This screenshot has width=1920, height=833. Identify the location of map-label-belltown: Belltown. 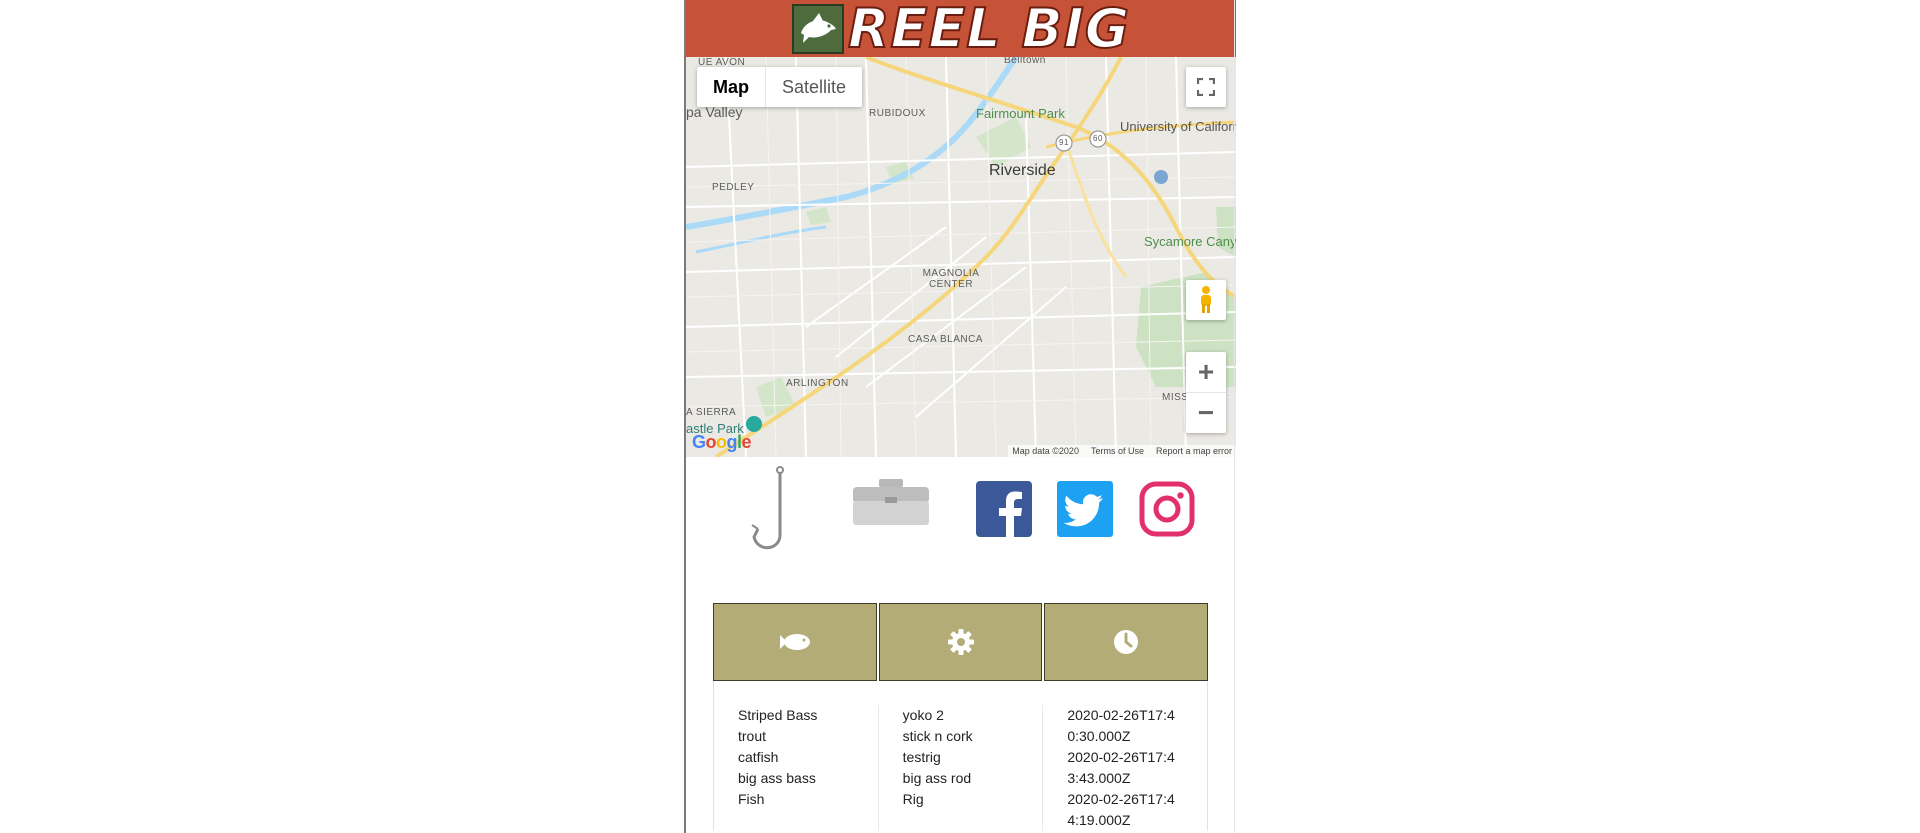
(1025, 61).